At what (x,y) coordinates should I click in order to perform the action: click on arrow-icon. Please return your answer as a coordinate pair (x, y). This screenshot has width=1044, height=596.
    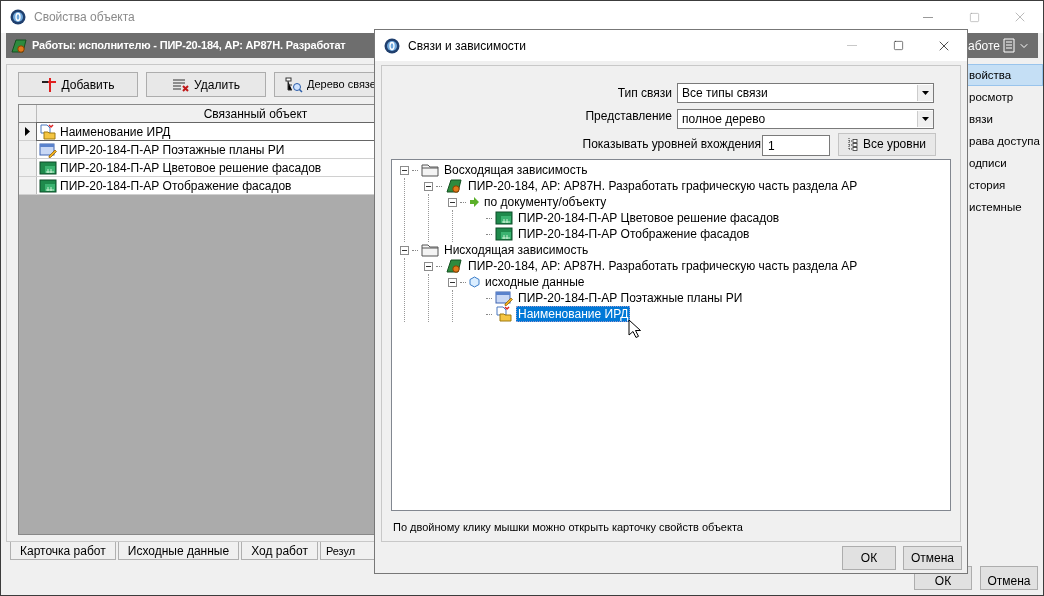
    Looking at the image, I should click on (474, 202).